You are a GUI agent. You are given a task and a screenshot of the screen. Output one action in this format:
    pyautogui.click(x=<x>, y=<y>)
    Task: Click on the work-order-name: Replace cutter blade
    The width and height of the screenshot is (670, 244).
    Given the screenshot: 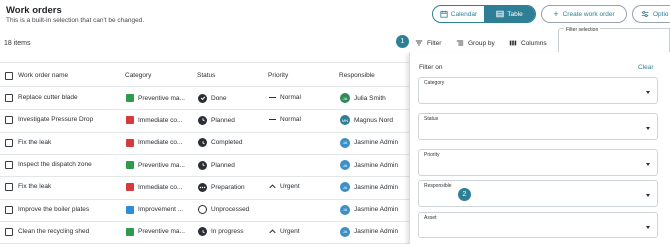 What is the action you would take?
    pyautogui.click(x=48, y=97)
    